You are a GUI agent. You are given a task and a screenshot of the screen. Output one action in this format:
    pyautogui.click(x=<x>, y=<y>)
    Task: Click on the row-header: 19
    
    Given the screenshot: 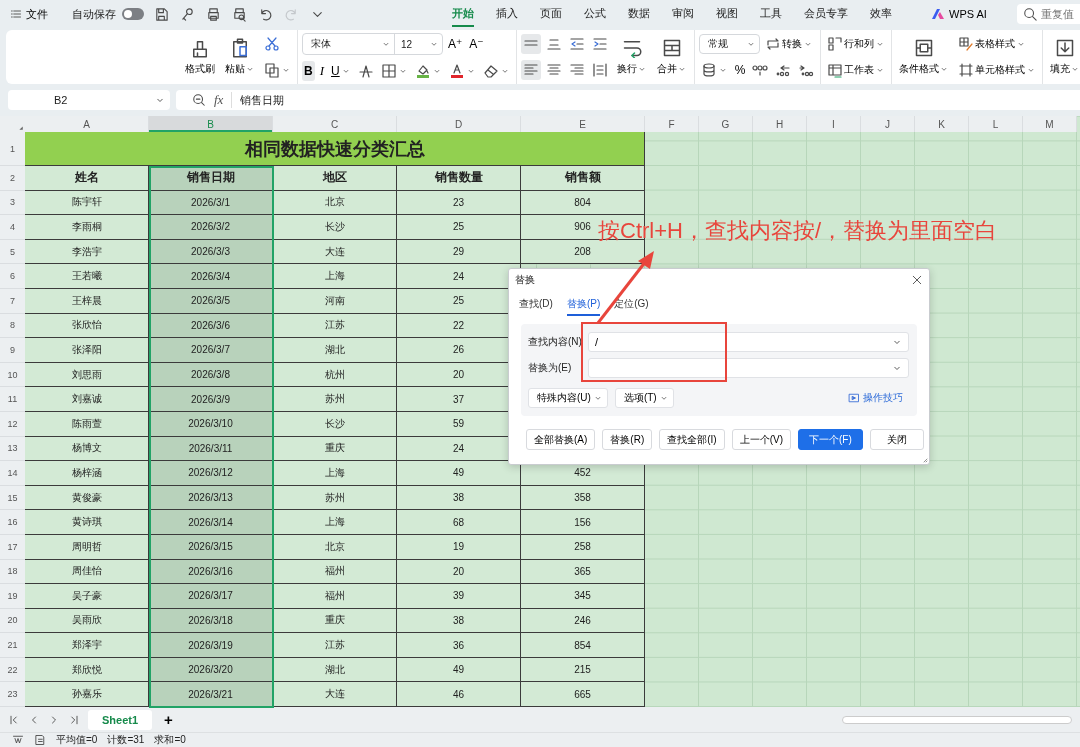 What is the action you would take?
    pyautogui.click(x=12, y=596)
    